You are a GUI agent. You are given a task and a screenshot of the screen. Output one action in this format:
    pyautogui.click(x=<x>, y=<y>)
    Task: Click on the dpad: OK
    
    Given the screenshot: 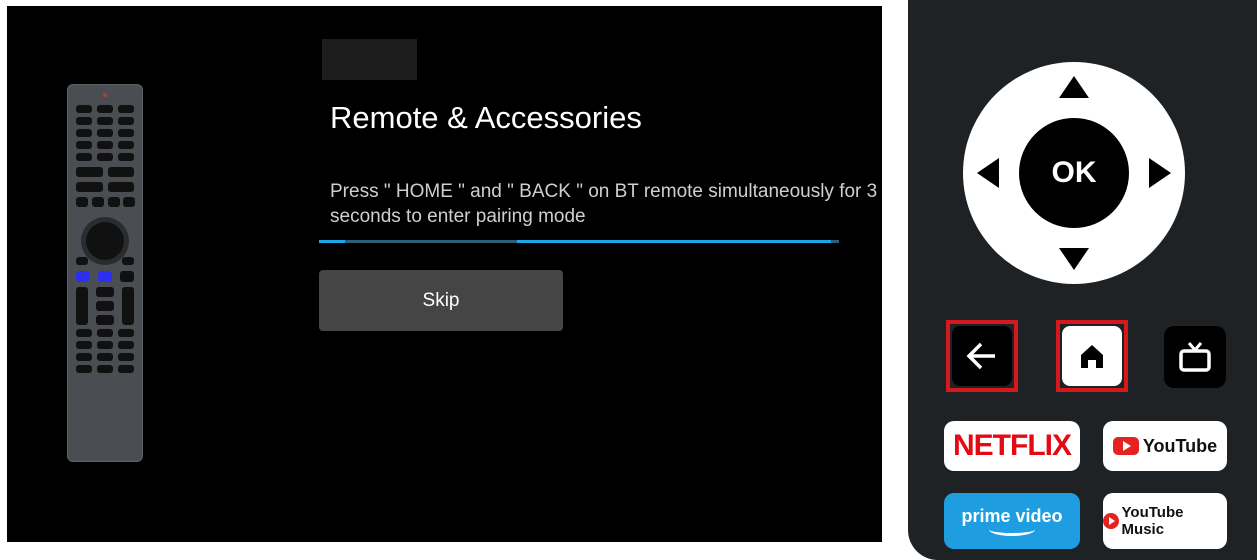 What is the action you would take?
    pyautogui.click(x=1074, y=173)
    